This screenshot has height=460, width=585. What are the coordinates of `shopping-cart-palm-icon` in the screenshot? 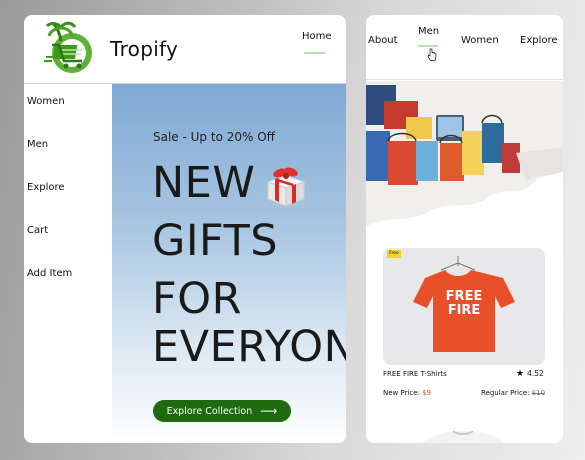 It's located at (71, 48).